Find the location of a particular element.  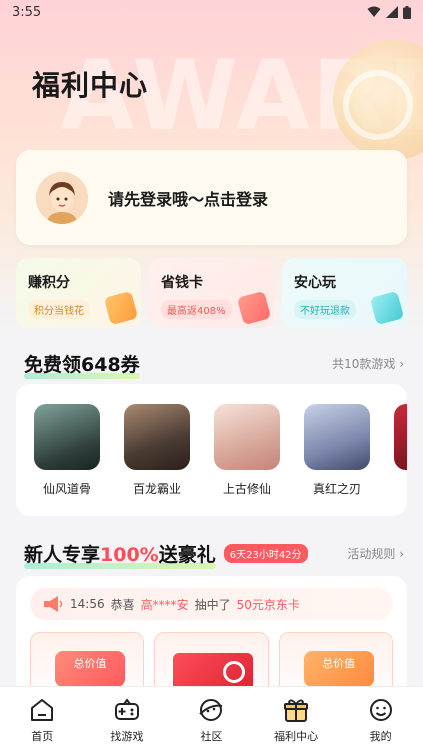

feature-title: 安心玩 is located at coordinates (315, 283).